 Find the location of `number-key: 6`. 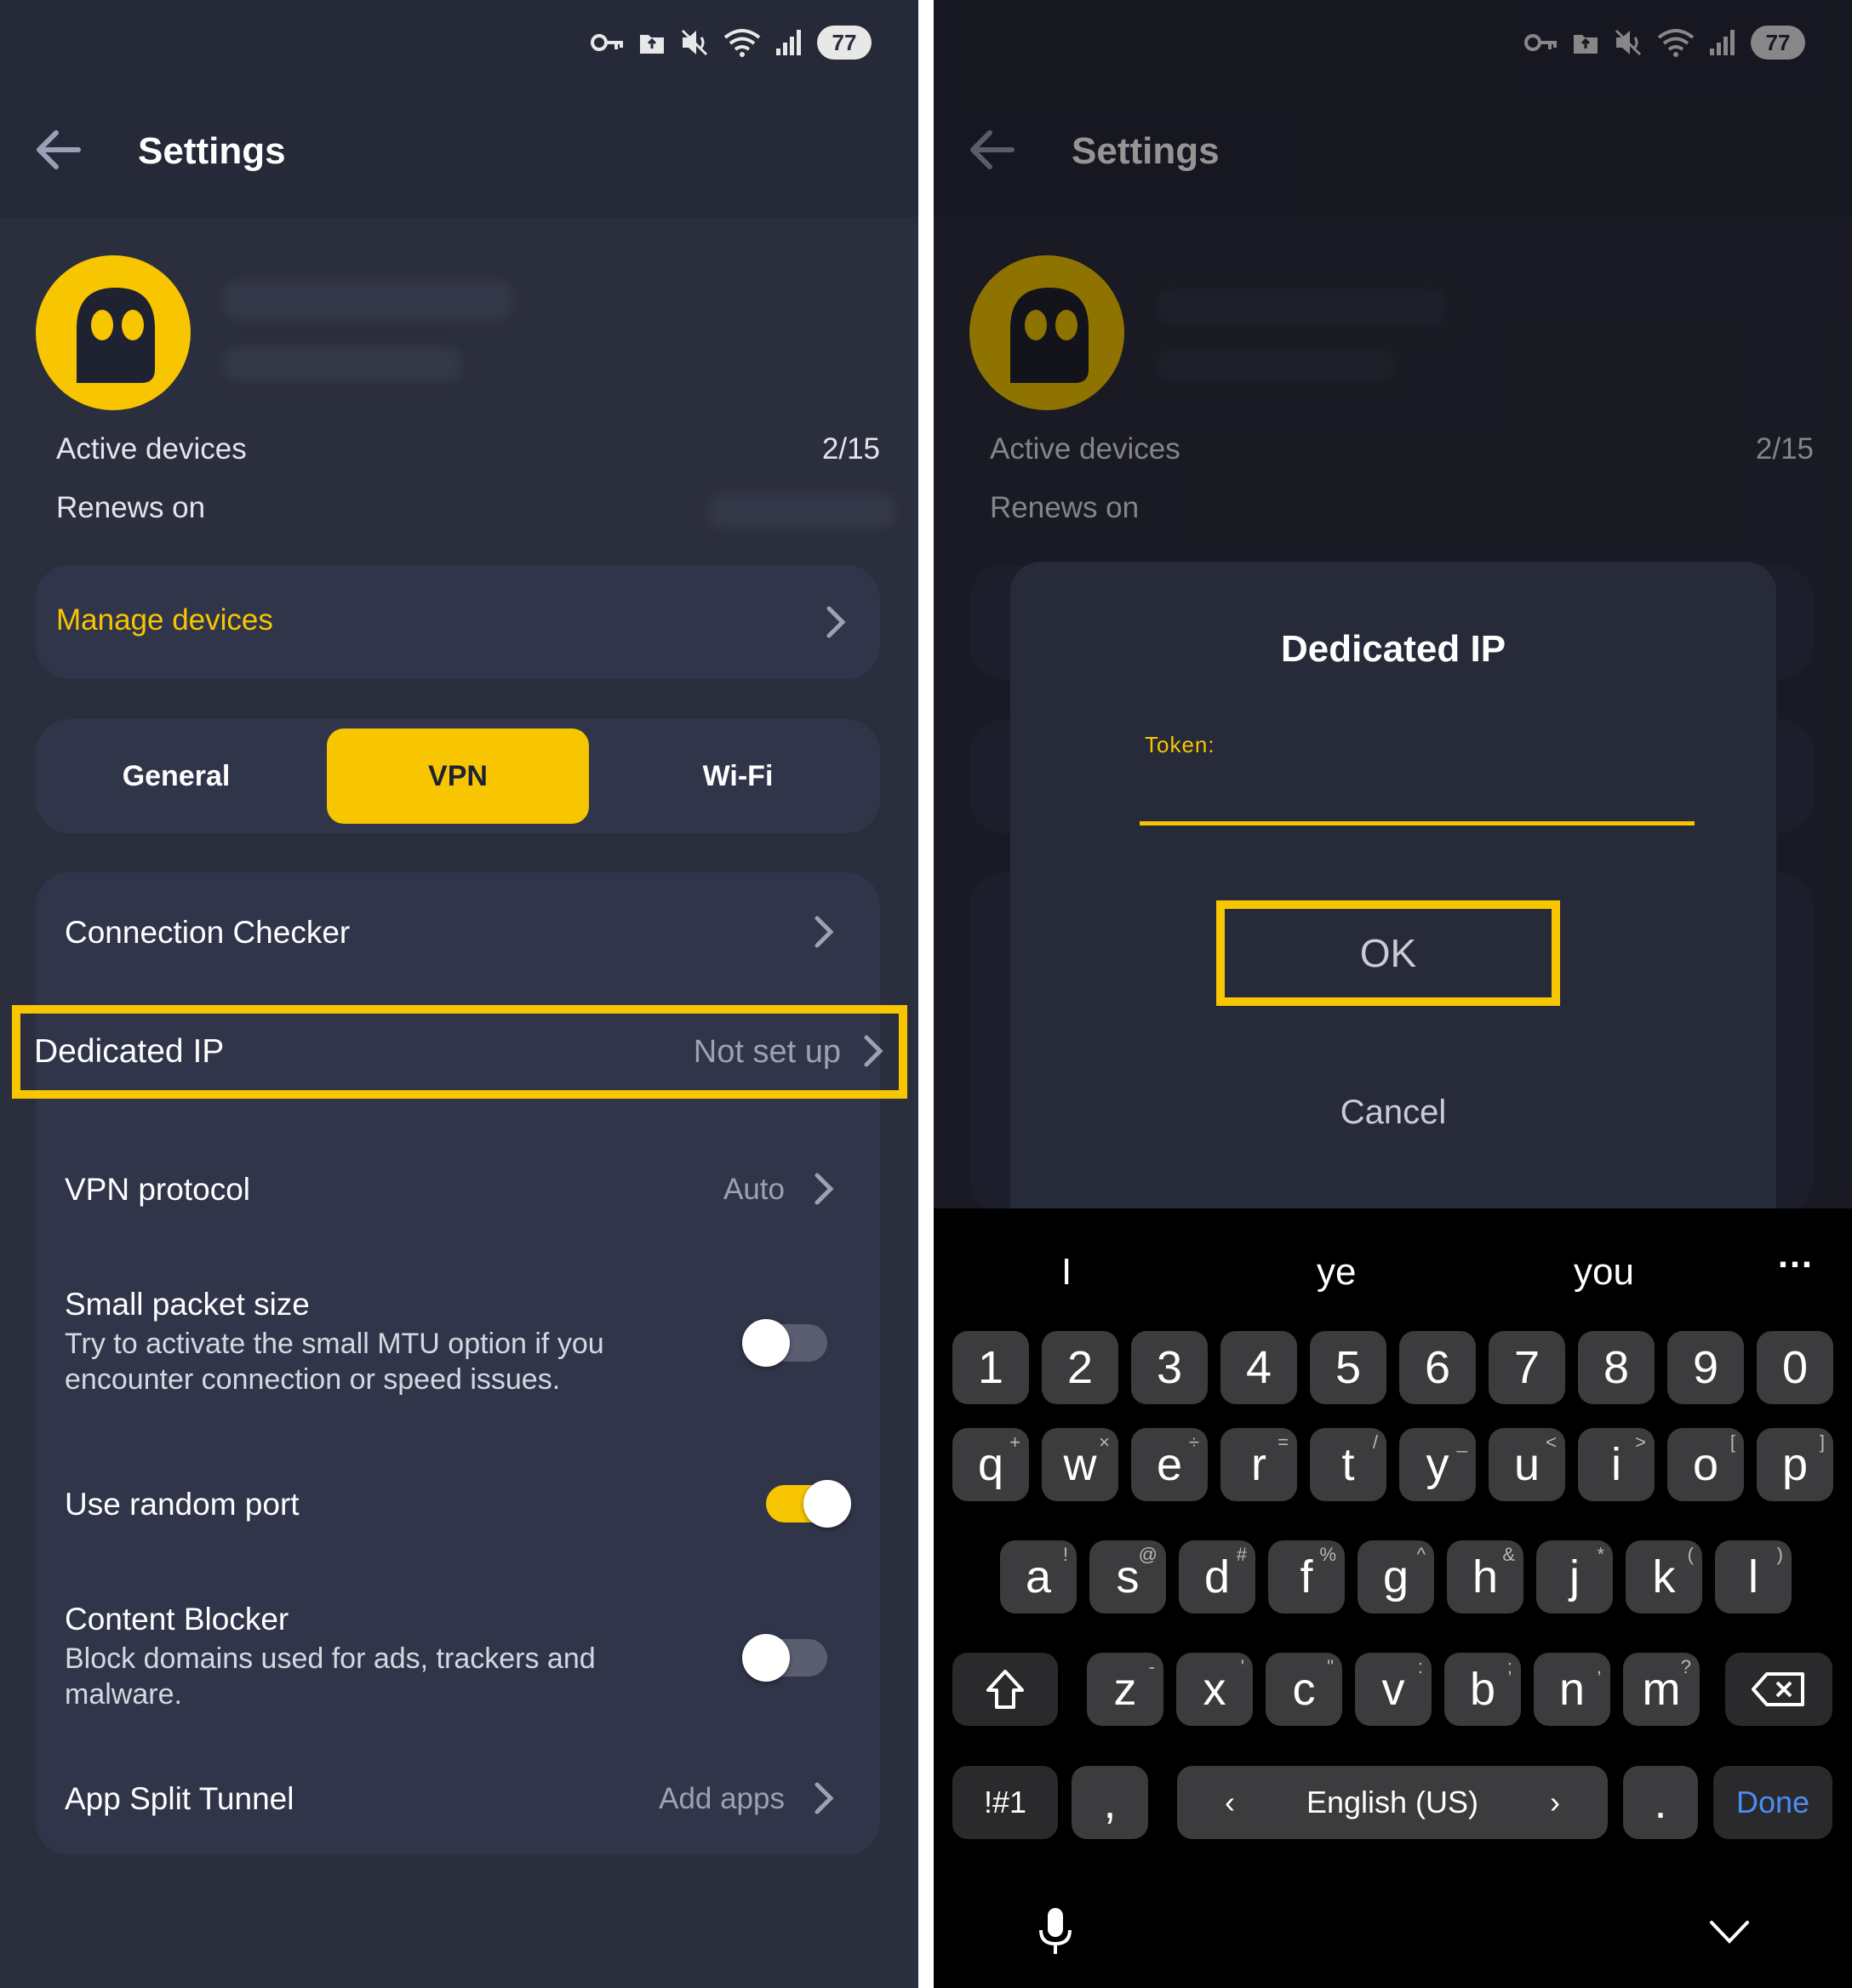

number-key: 6 is located at coordinates (1437, 1367).